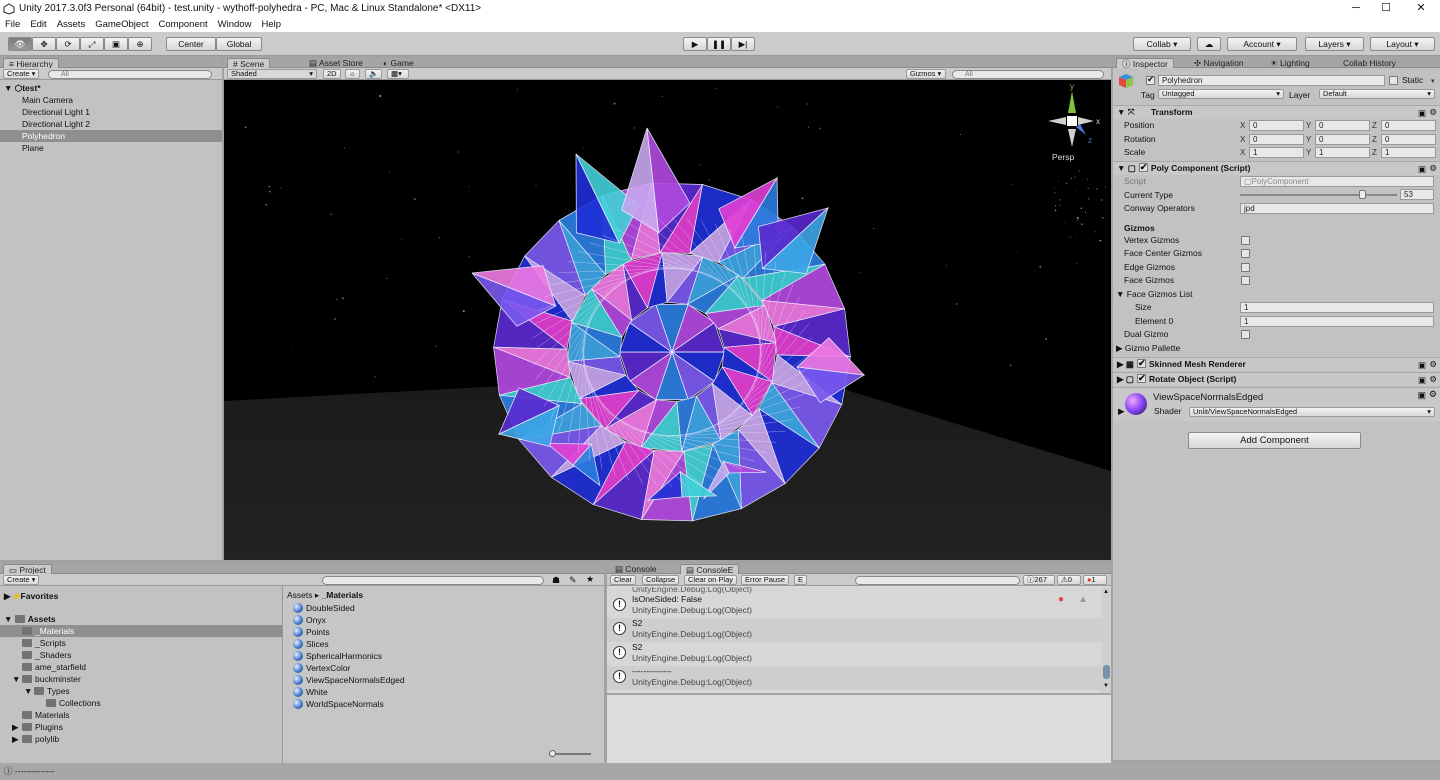  What do you see at coordinates (130, 74) in the screenshot?
I see `hierarchy-search-input: All` at bounding box center [130, 74].